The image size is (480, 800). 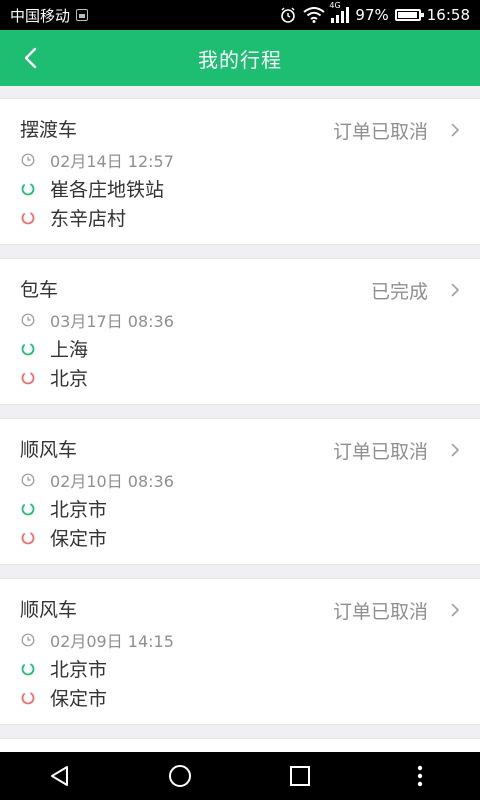 I want to click on trip-time-row: 02月14日 12:57, so click(x=240, y=159).